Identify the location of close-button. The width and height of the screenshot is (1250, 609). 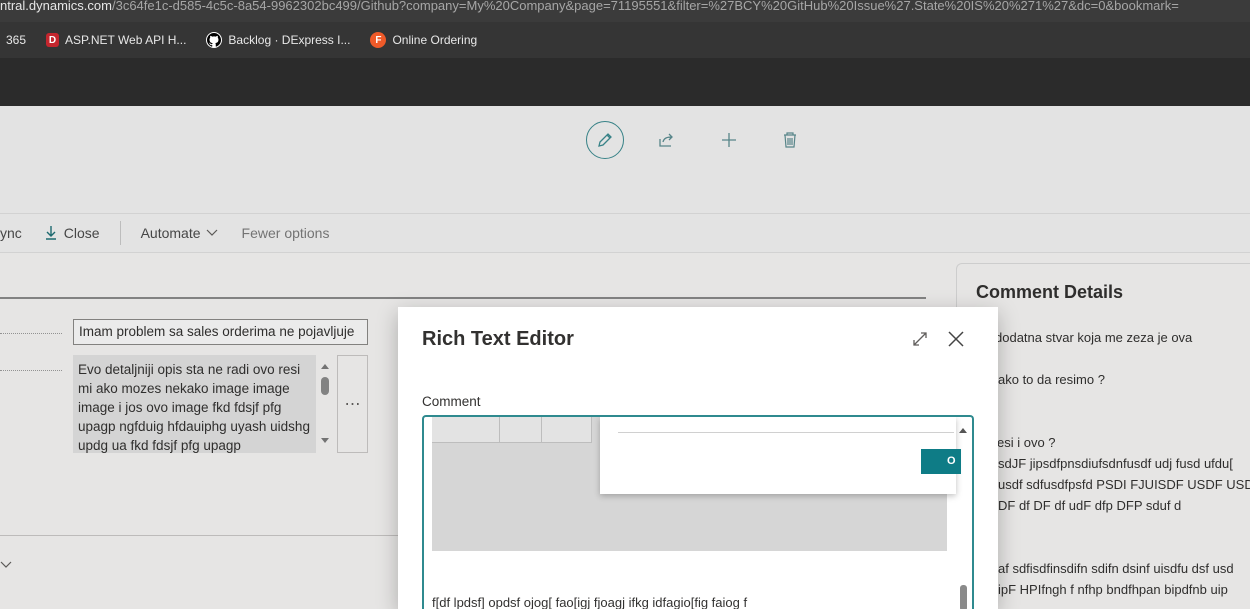
(956, 339).